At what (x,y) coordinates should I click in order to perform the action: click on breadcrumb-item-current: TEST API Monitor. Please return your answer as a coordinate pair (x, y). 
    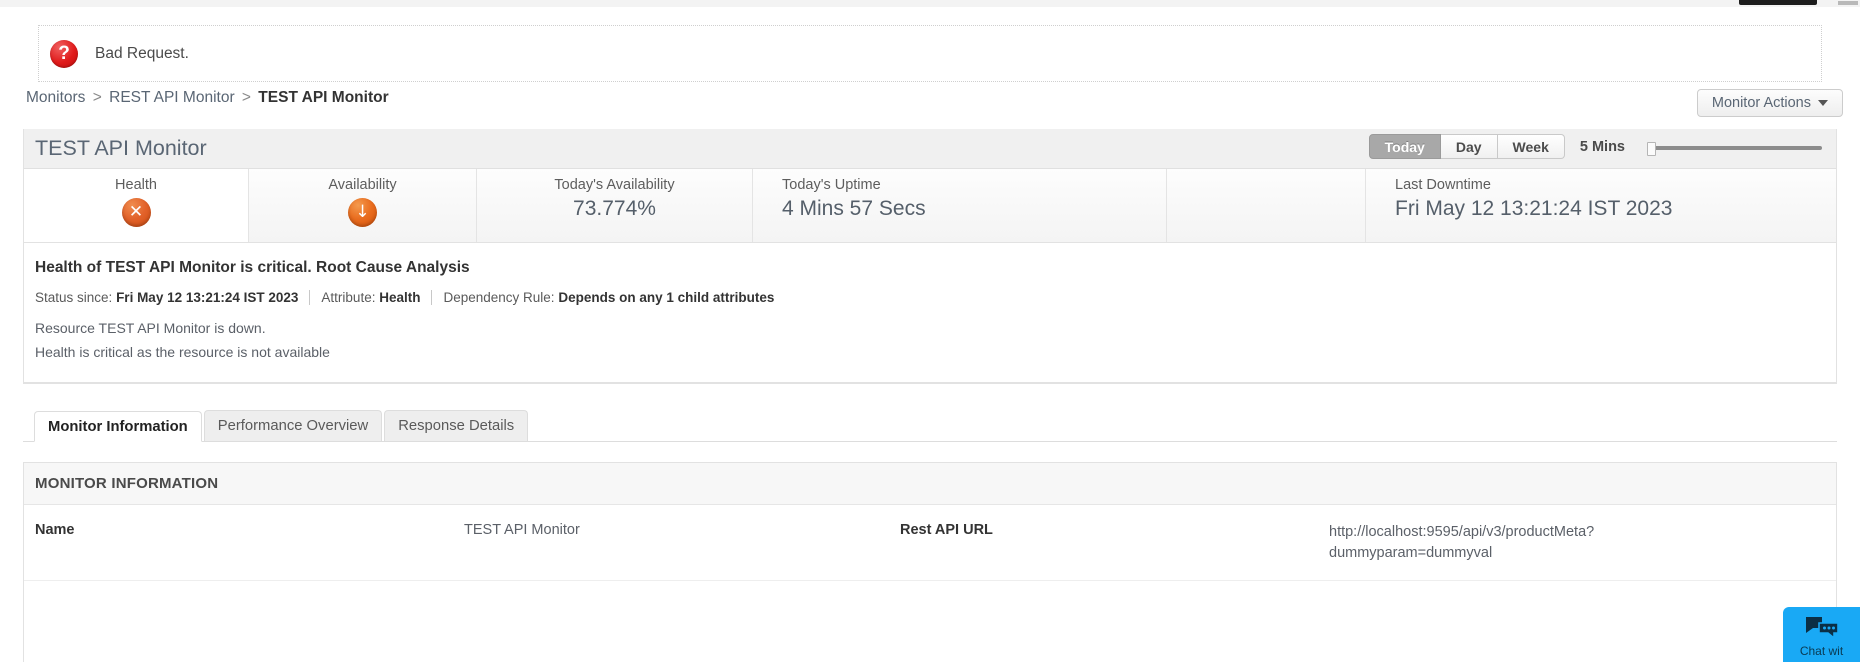
    Looking at the image, I should click on (323, 97).